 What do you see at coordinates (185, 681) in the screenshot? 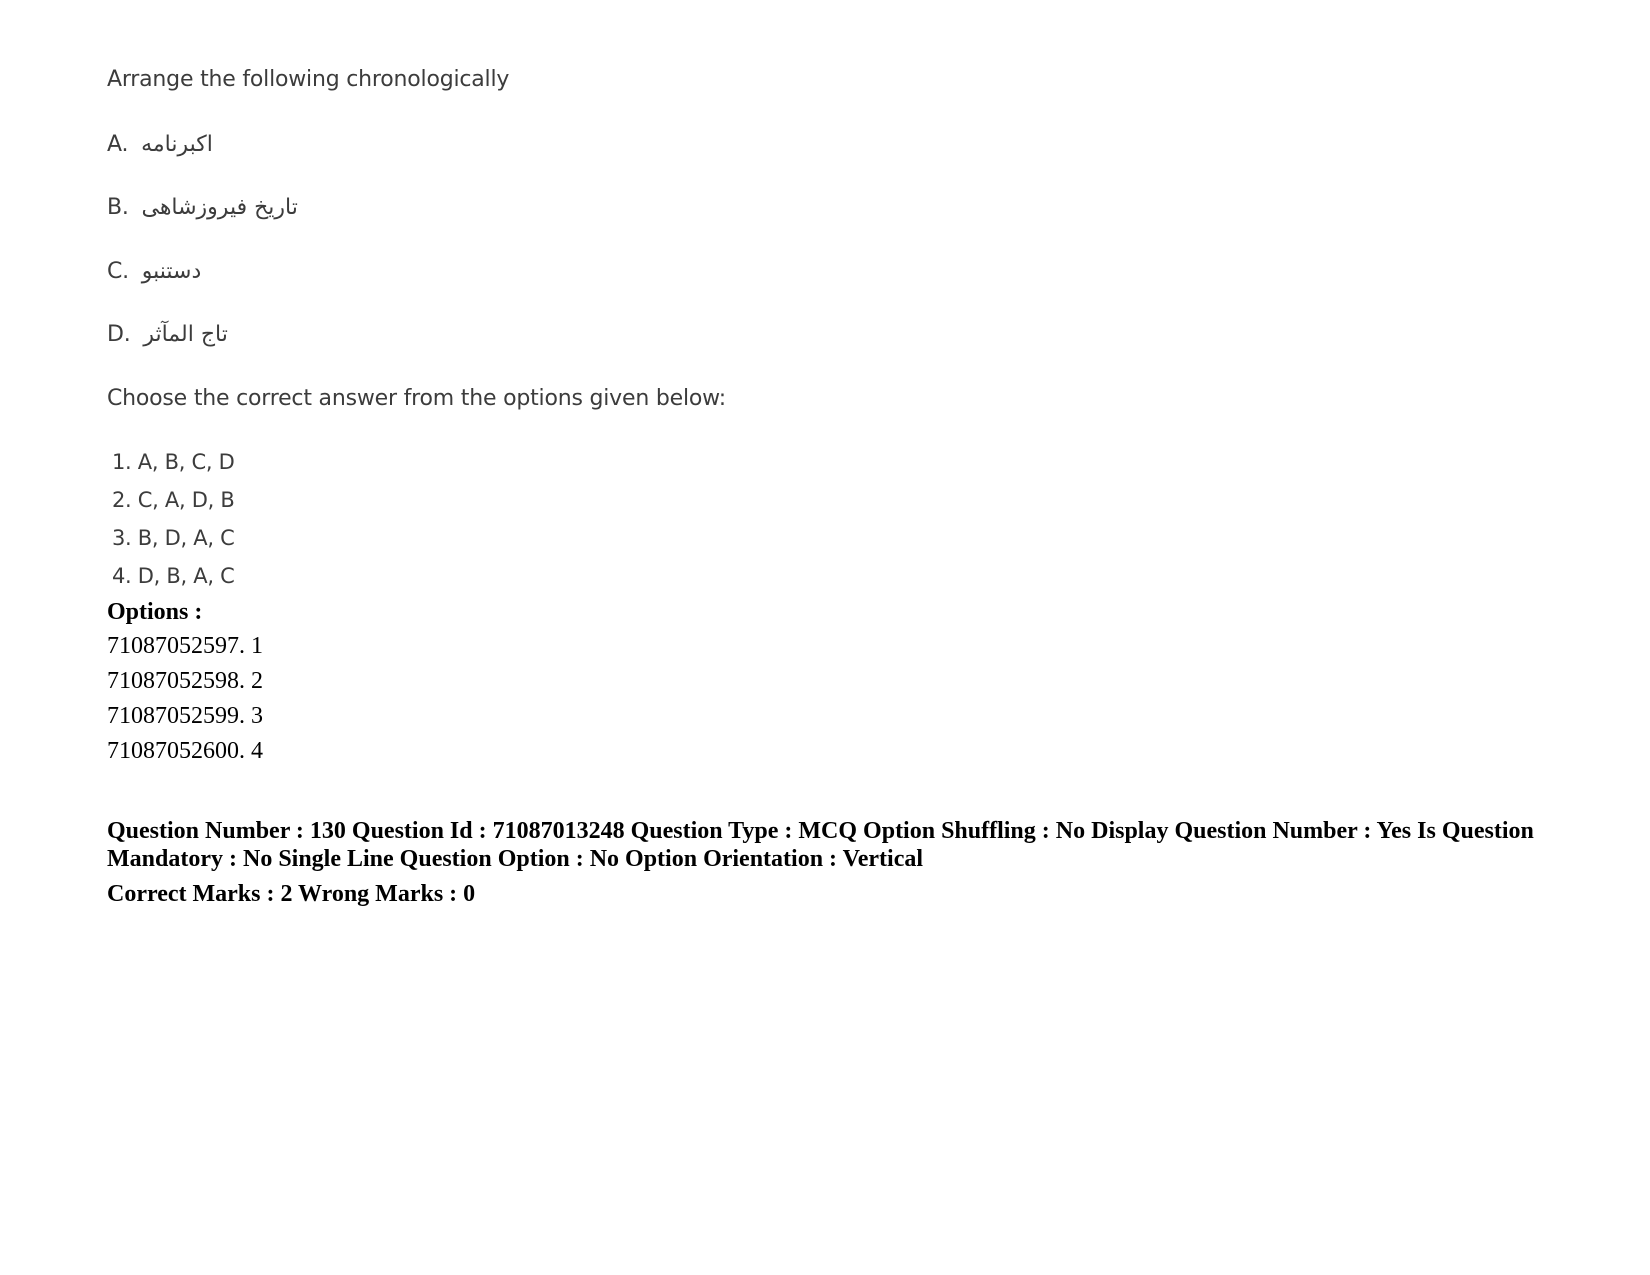
I see `option-item: 71087052598. 2` at bounding box center [185, 681].